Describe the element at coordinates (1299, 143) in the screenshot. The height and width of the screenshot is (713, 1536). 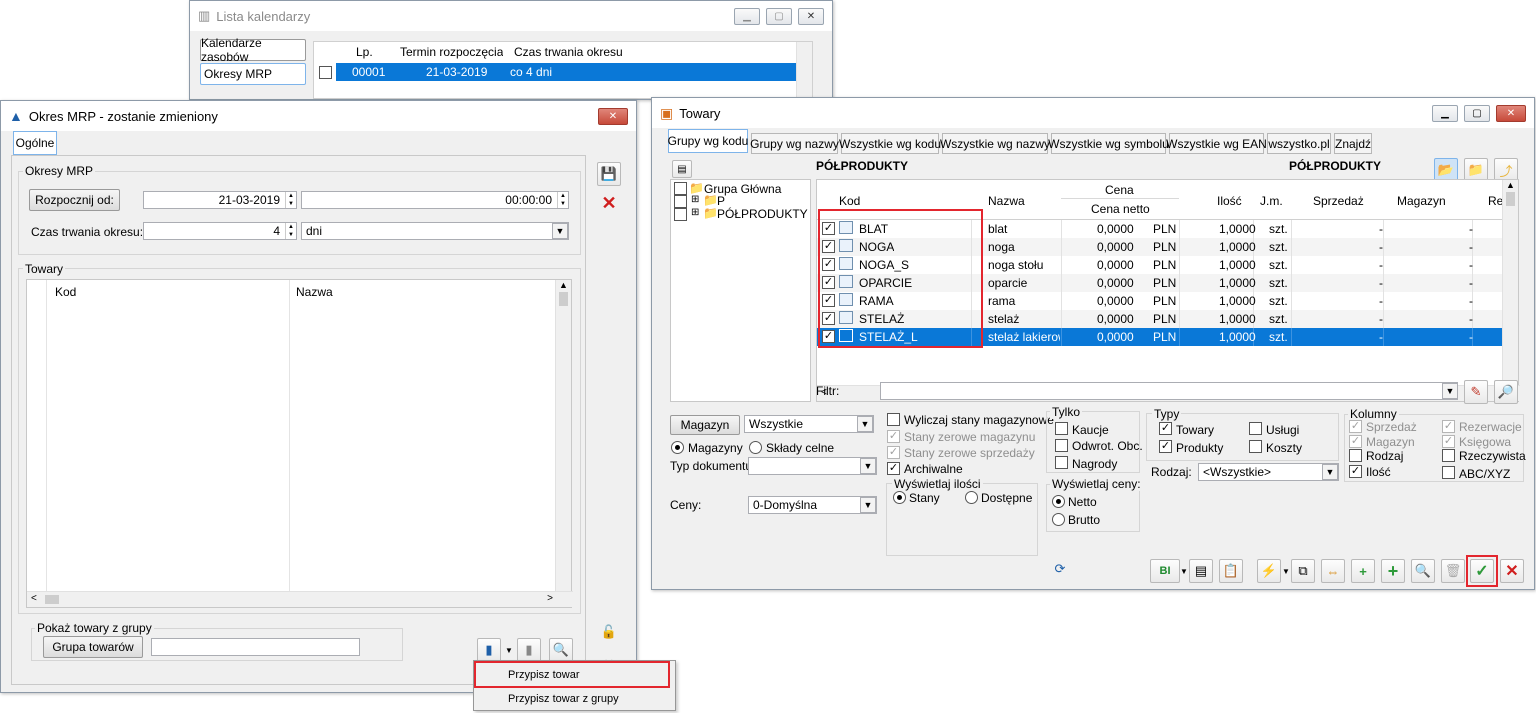
I see `tab-wszystko-pl: wszystko.pl` at that location.